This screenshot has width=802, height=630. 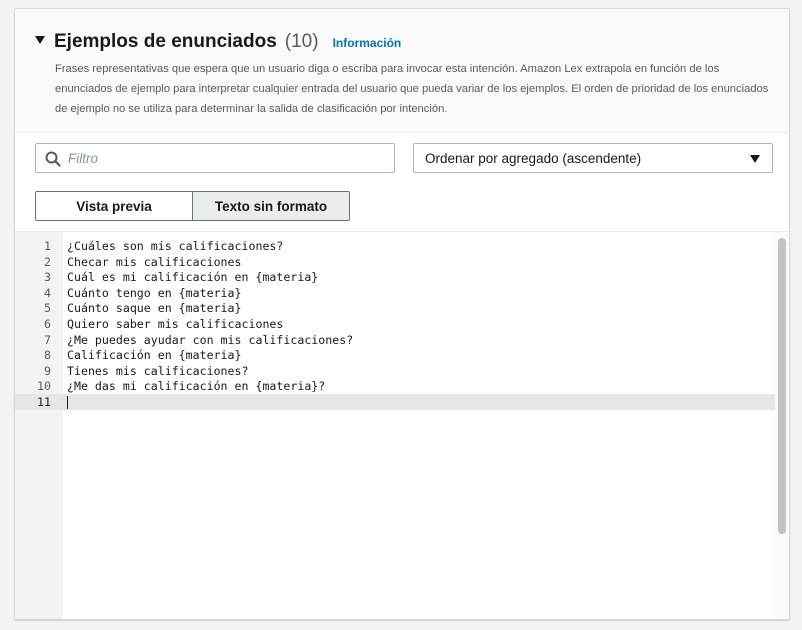 What do you see at coordinates (395, 308) in the screenshot?
I see `editor-line: 5 Cuánto saque en {materia}` at bounding box center [395, 308].